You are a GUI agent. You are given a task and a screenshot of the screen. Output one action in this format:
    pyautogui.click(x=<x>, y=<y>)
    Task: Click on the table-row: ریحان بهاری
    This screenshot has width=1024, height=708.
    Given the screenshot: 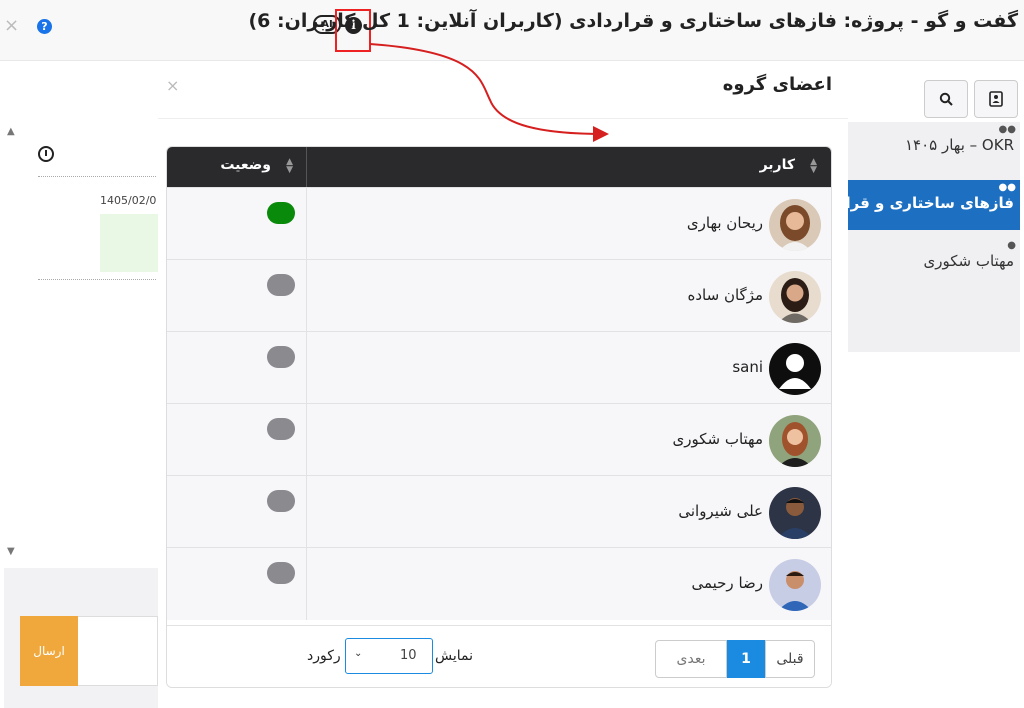 What is the action you would take?
    pyautogui.click(x=499, y=223)
    